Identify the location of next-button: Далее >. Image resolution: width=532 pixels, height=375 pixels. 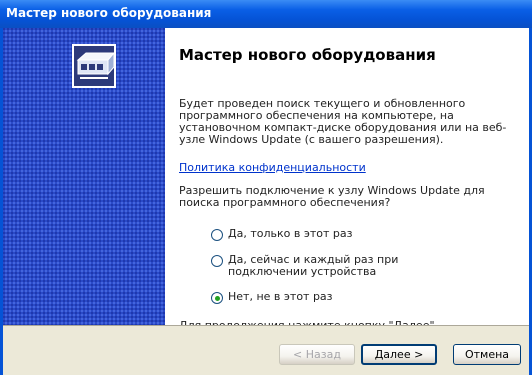
(399, 354).